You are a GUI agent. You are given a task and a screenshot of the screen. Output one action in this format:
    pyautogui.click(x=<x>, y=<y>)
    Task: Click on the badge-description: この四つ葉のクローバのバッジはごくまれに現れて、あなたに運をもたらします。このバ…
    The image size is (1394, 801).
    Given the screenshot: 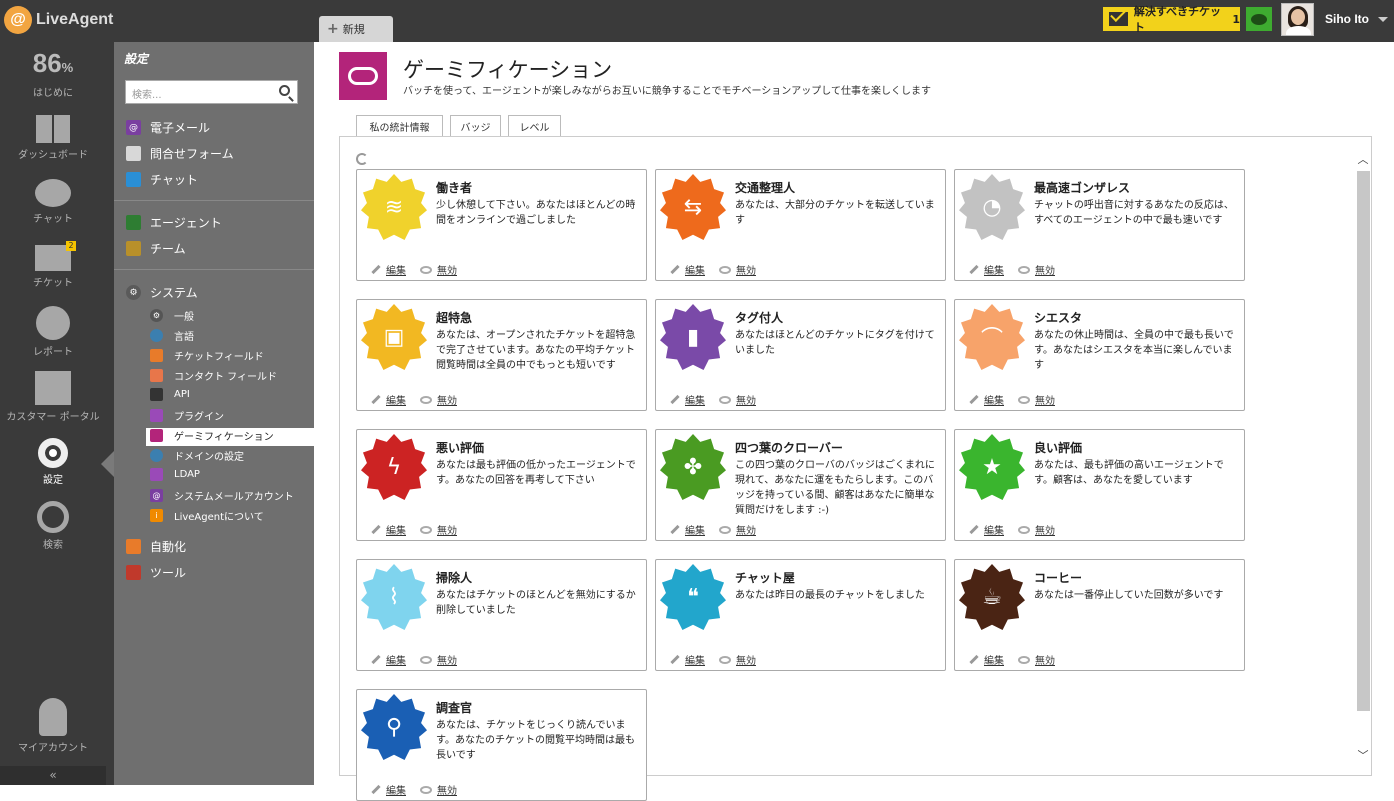 What is the action you would take?
    pyautogui.click(x=835, y=488)
    